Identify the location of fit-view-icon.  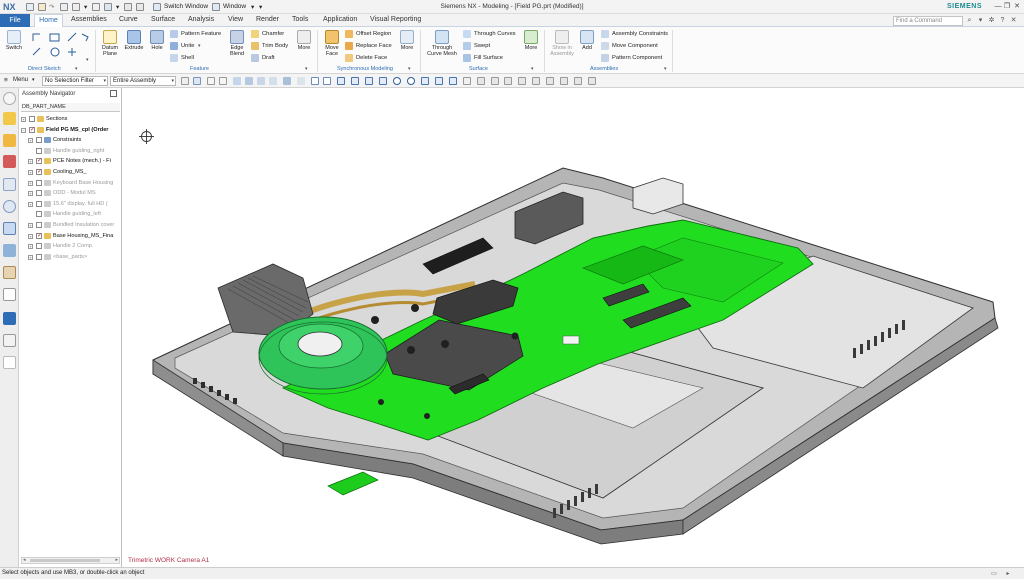
(522, 81).